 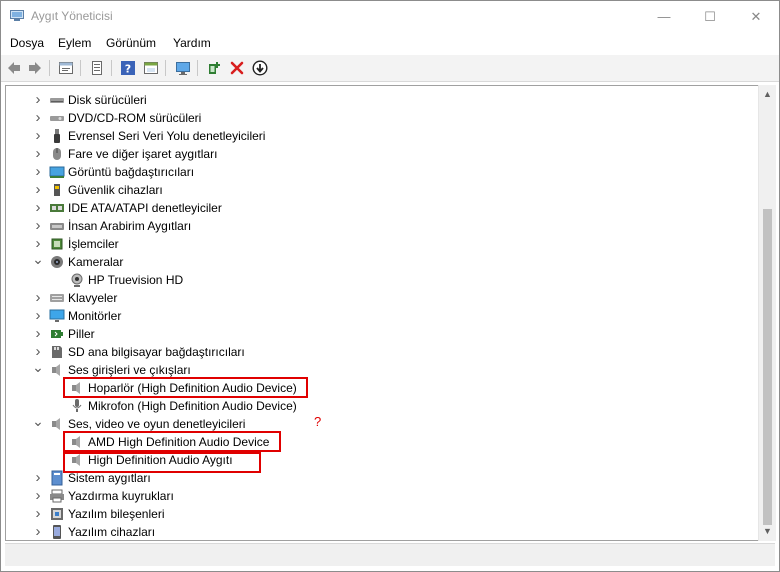 What do you see at coordinates (376, 208) in the screenshot?
I see `tree-category: › IDE ATA/ATAPI denetleyiciler` at bounding box center [376, 208].